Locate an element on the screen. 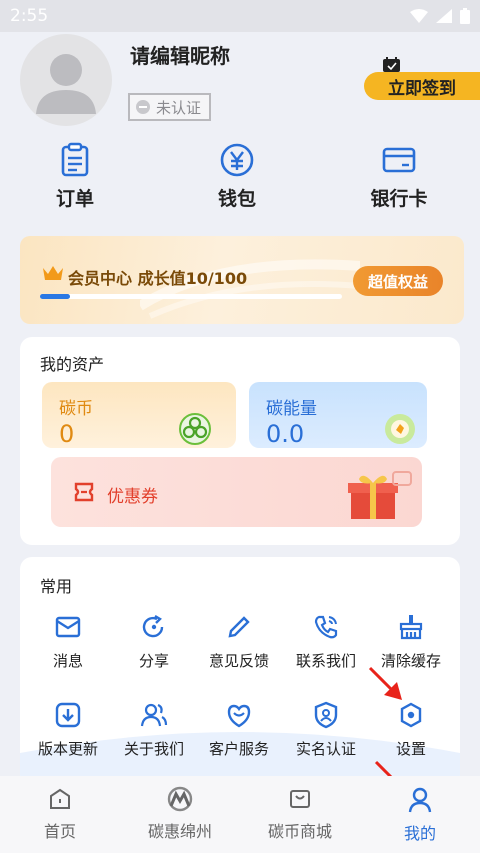  share-icon is located at coordinates (153, 626).